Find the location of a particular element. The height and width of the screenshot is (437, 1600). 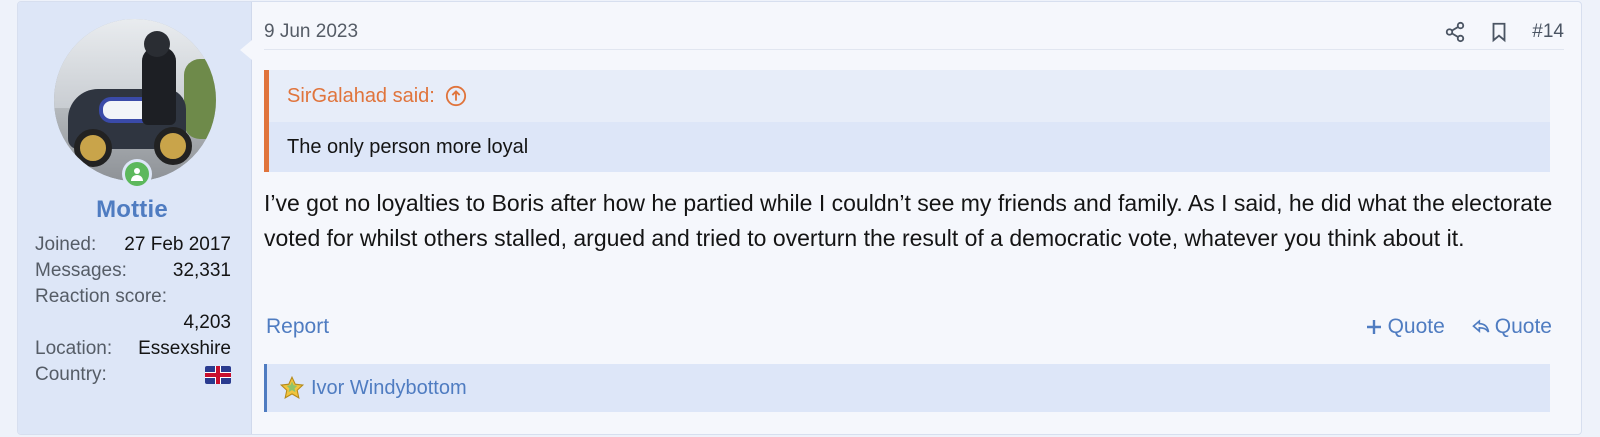

quote-header: SirGalahad said: is located at coordinates (909, 96).